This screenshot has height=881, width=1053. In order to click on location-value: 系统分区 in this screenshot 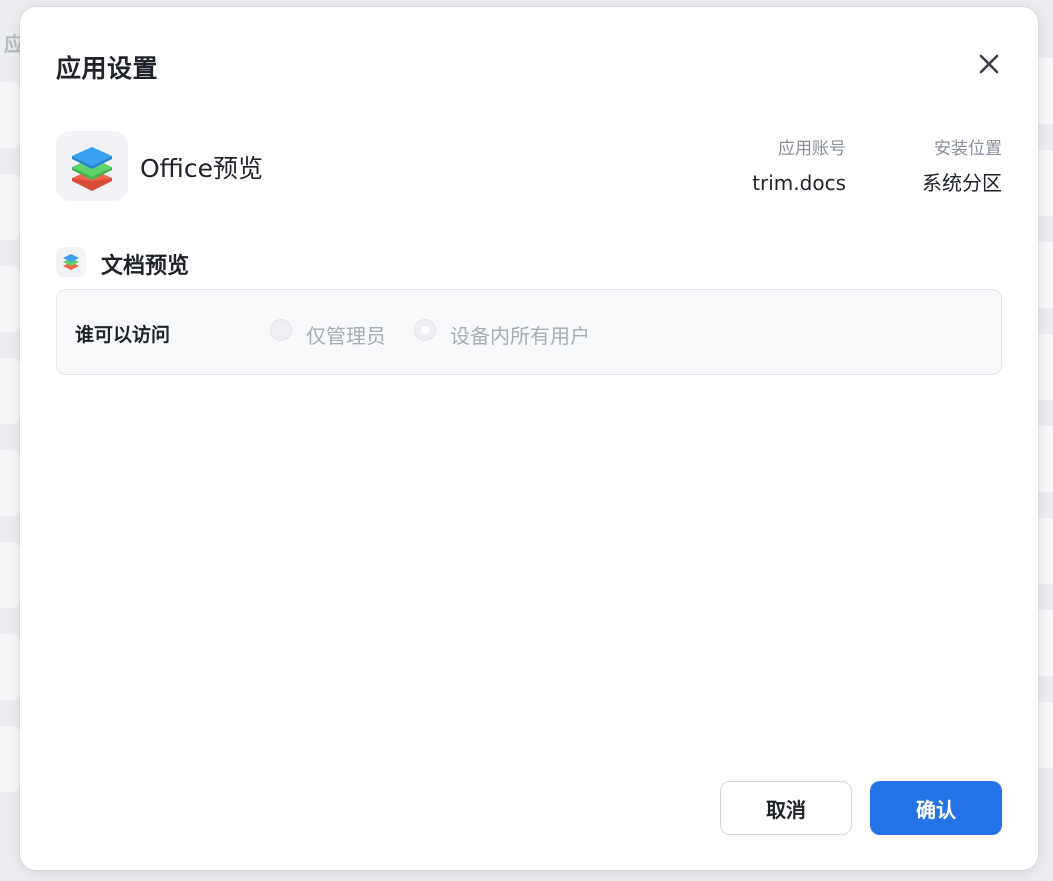, I will do `click(962, 183)`.